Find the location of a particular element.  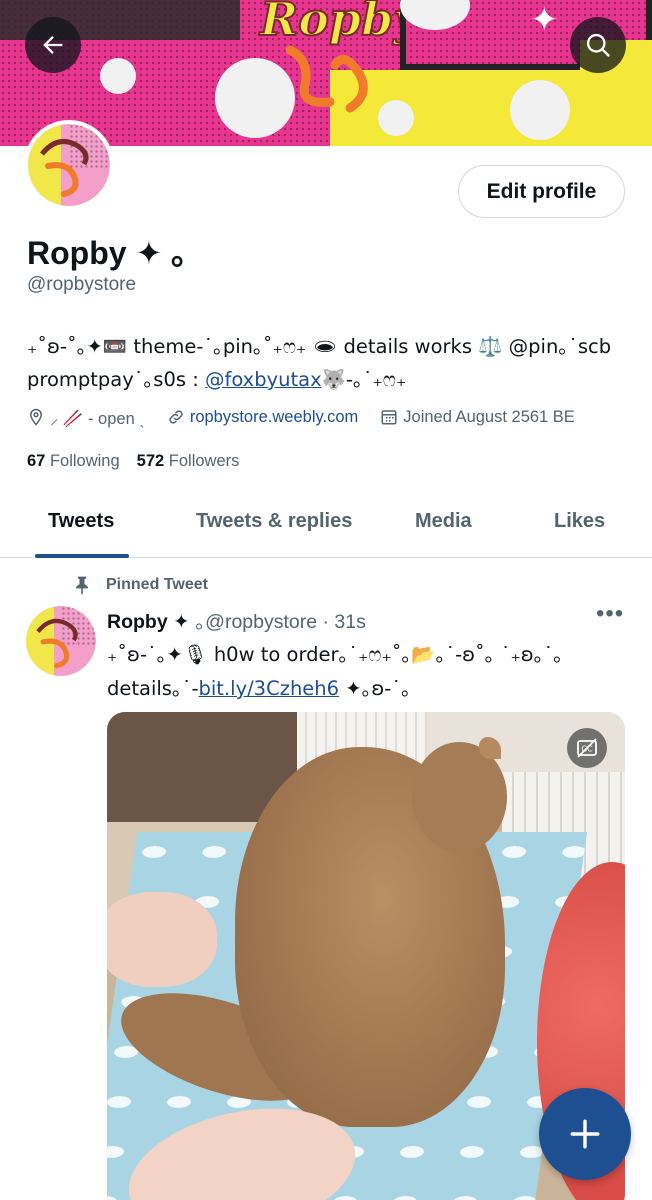

back-button is located at coordinates (53, 45).